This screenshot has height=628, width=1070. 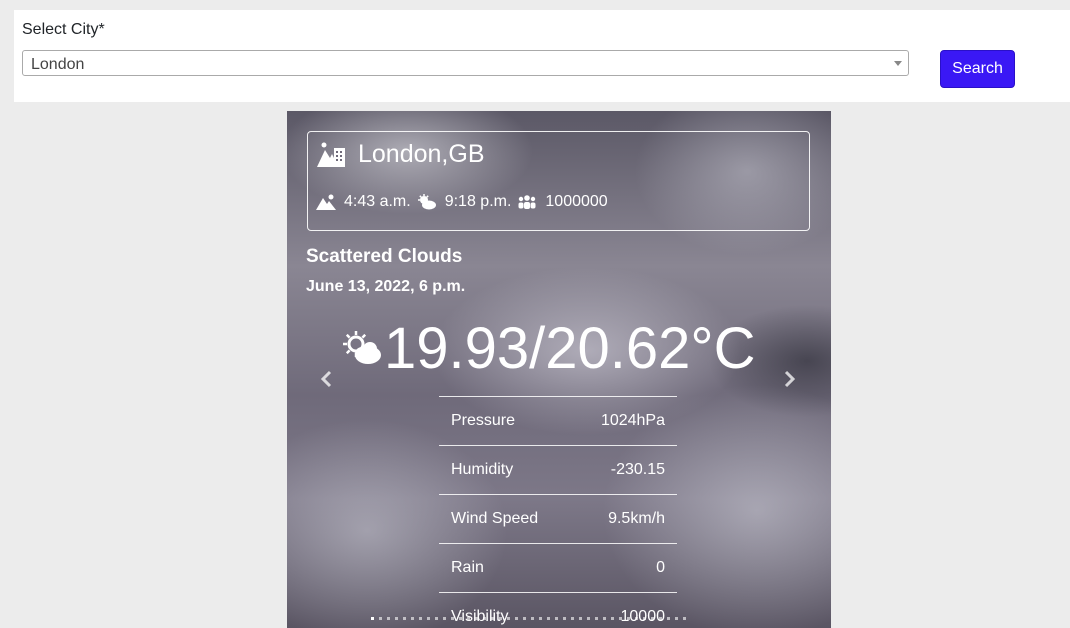 What do you see at coordinates (558, 567) in the screenshot?
I see `table-row: Rain 0` at bounding box center [558, 567].